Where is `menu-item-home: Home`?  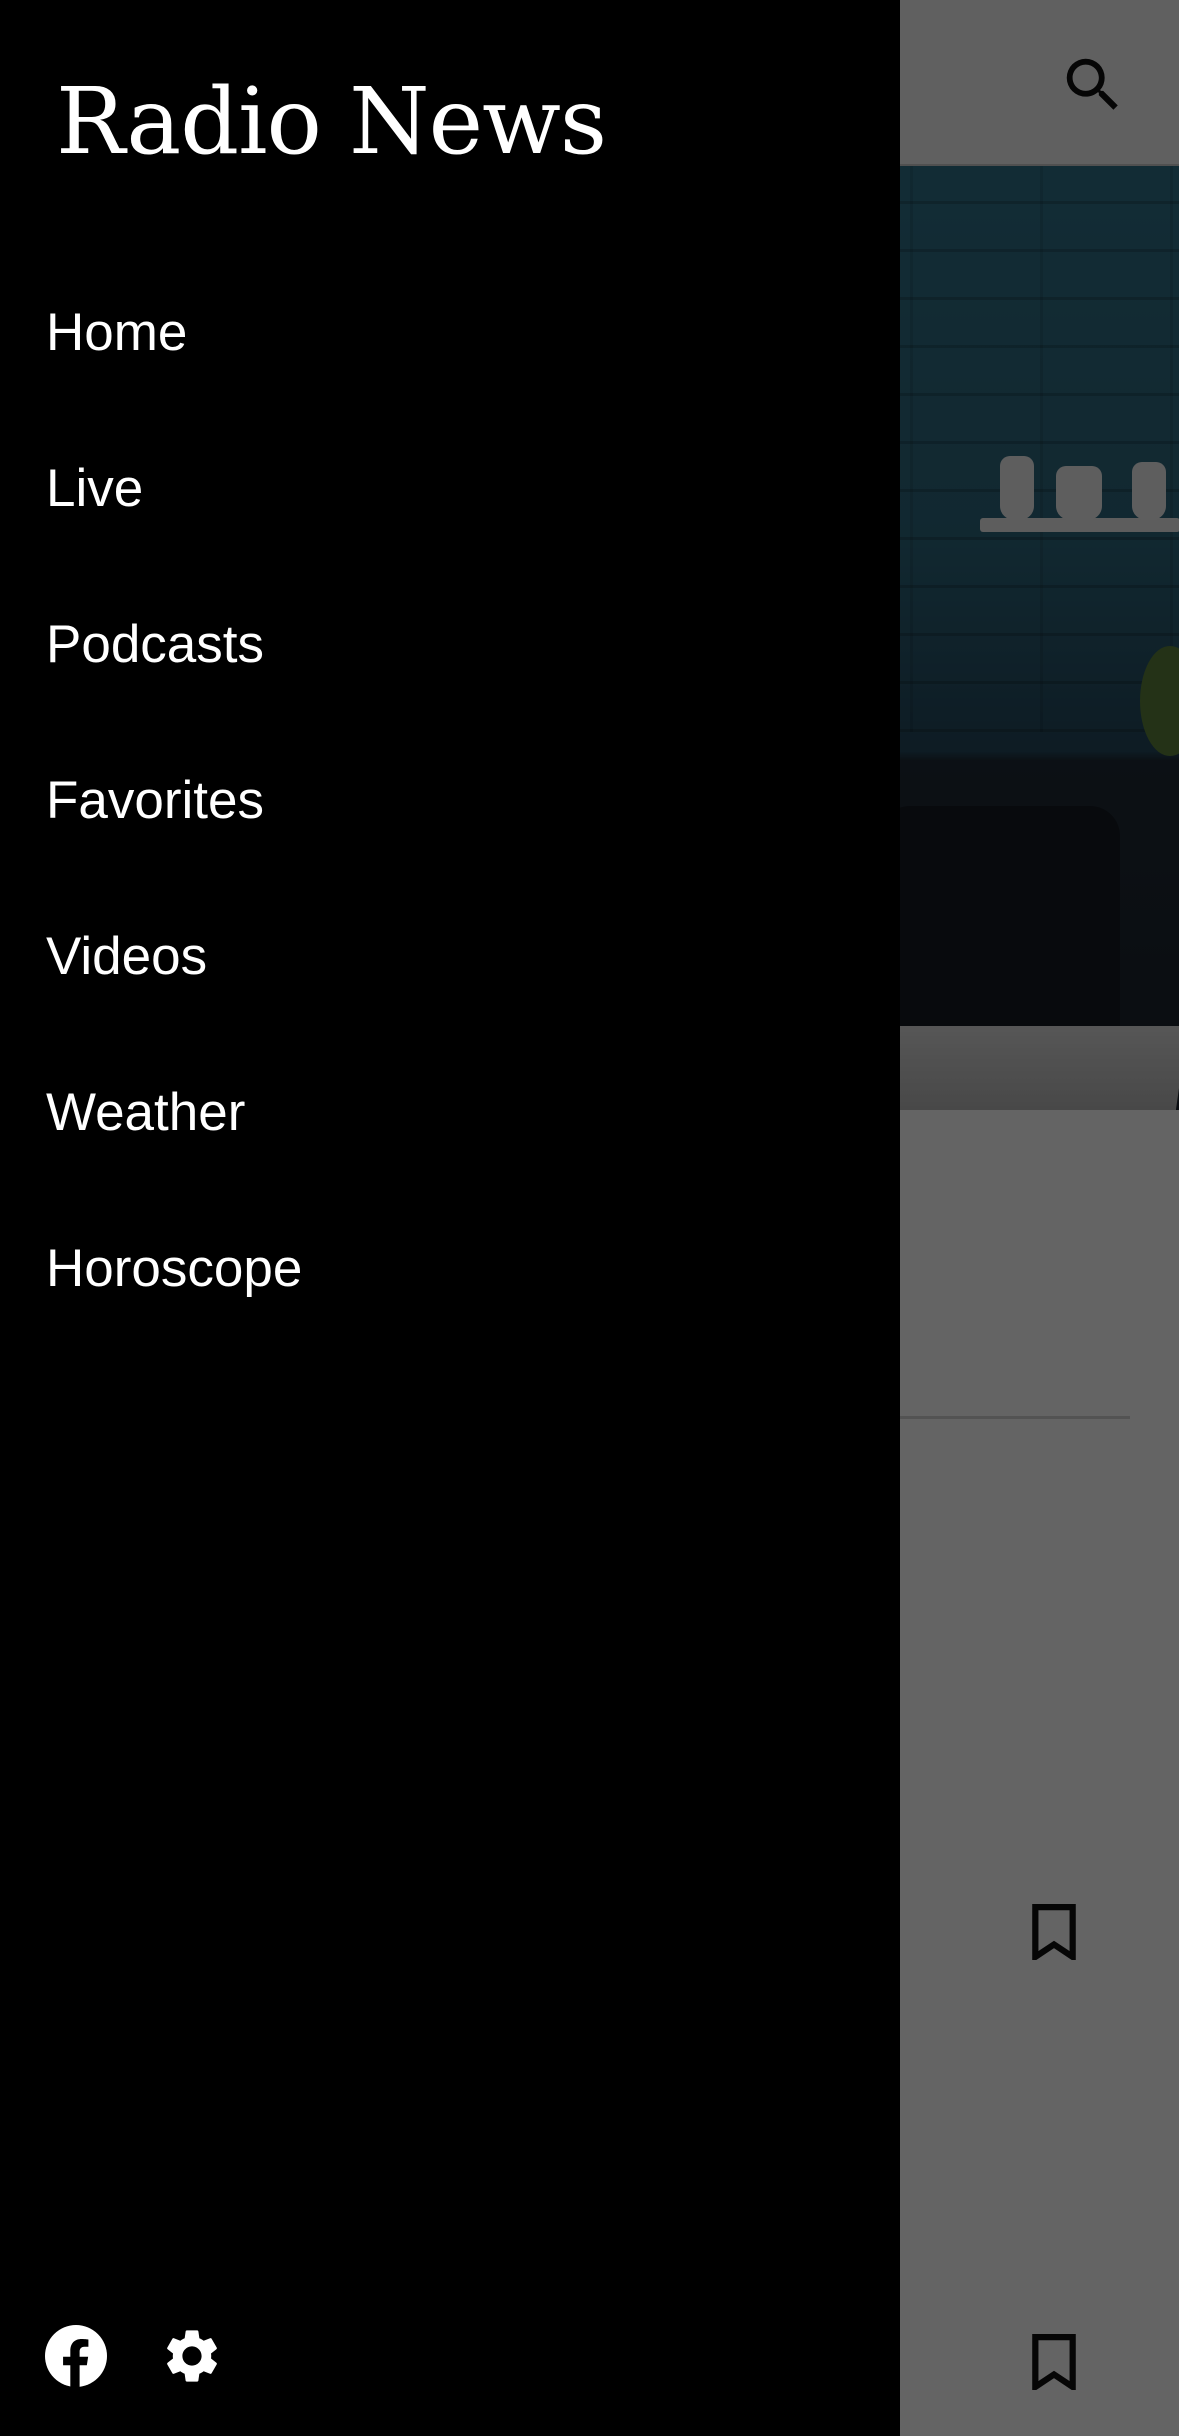
menu-item-home: Home is located at coordinates (450, 353).